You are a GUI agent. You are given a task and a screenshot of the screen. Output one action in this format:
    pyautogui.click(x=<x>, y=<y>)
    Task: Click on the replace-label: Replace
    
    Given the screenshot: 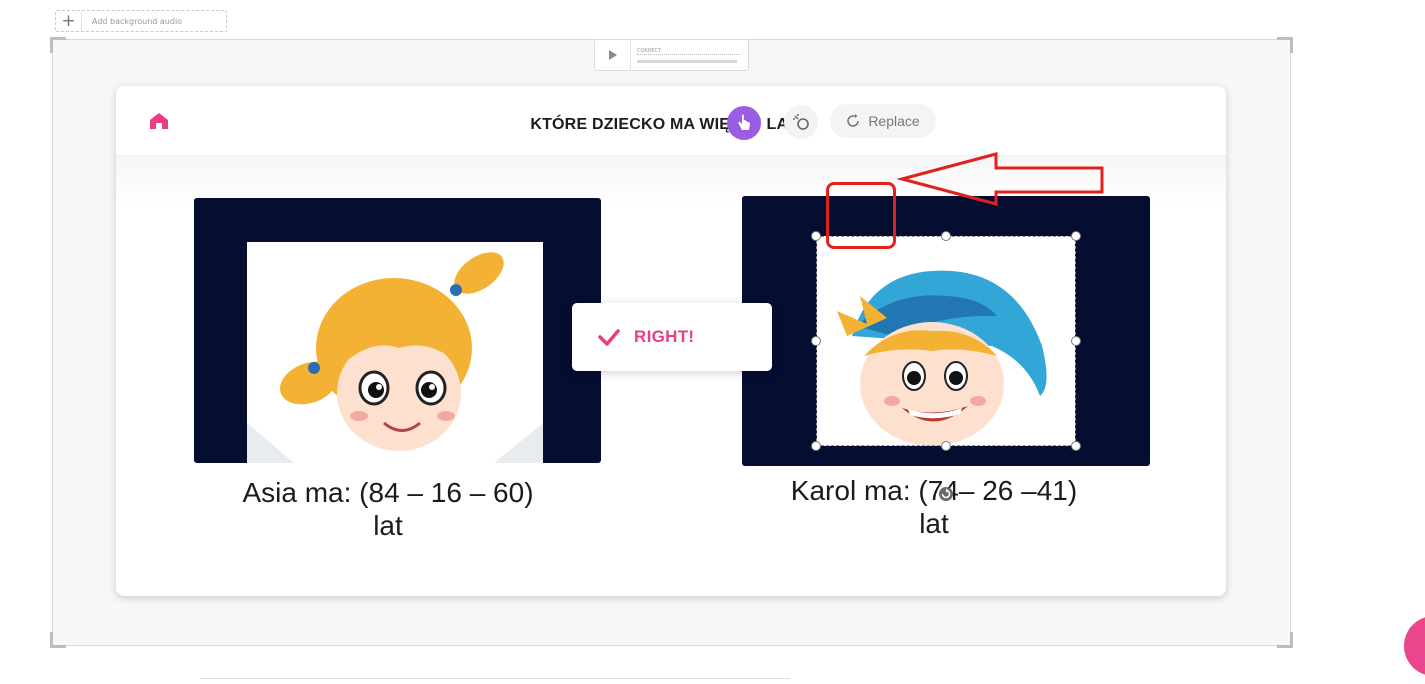 What is the action you would take?
    pyautogui.click(x=894, y=121)
    